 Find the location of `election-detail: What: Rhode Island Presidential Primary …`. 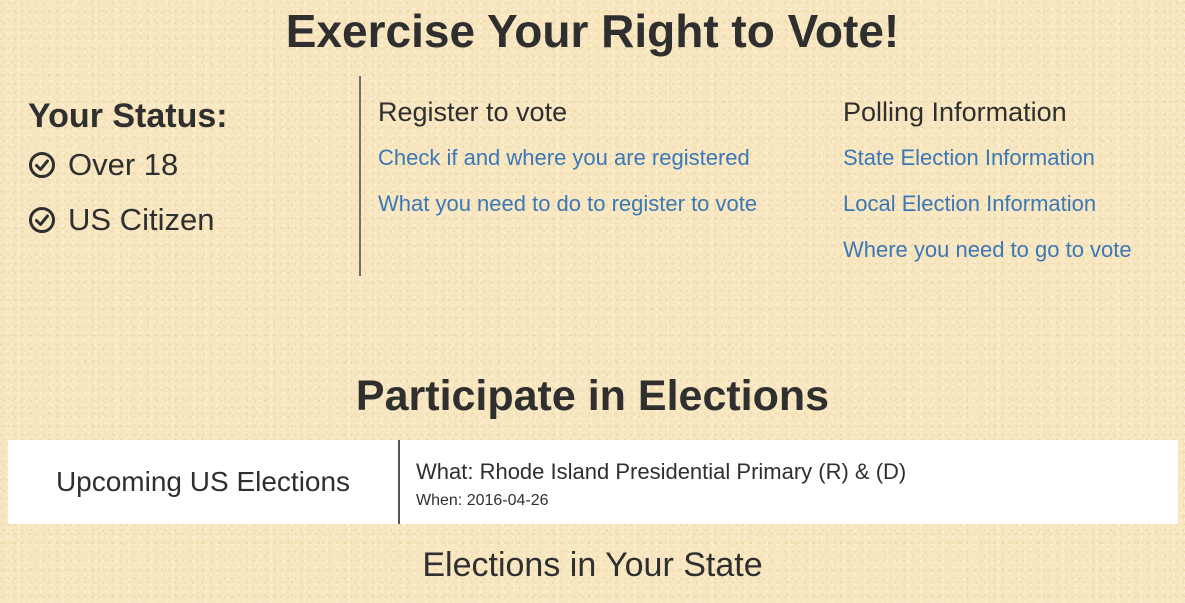

election-detail: What: Rhode Island Presidential Primary … is located at coordinates (653, 482).